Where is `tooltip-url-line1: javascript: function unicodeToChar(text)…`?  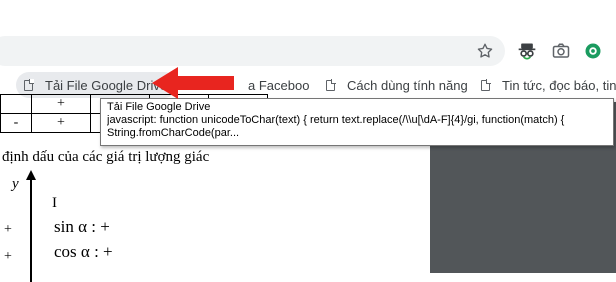
tooltip-url-line1: javascript: function unicodeToChar(text)… is located at coordinates (336, 120).